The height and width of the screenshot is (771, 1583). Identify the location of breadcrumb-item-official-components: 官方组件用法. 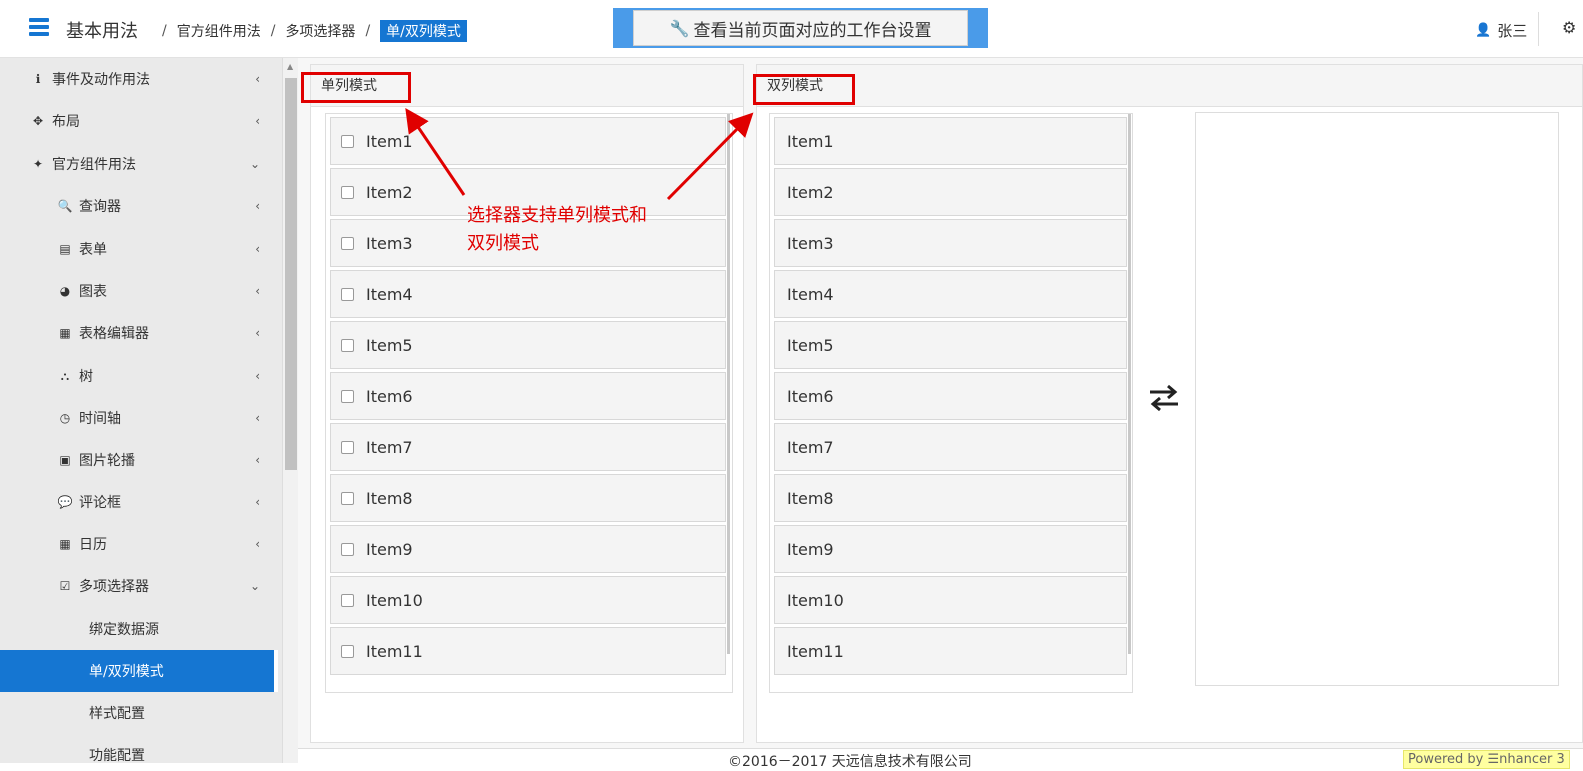
(219, 31).